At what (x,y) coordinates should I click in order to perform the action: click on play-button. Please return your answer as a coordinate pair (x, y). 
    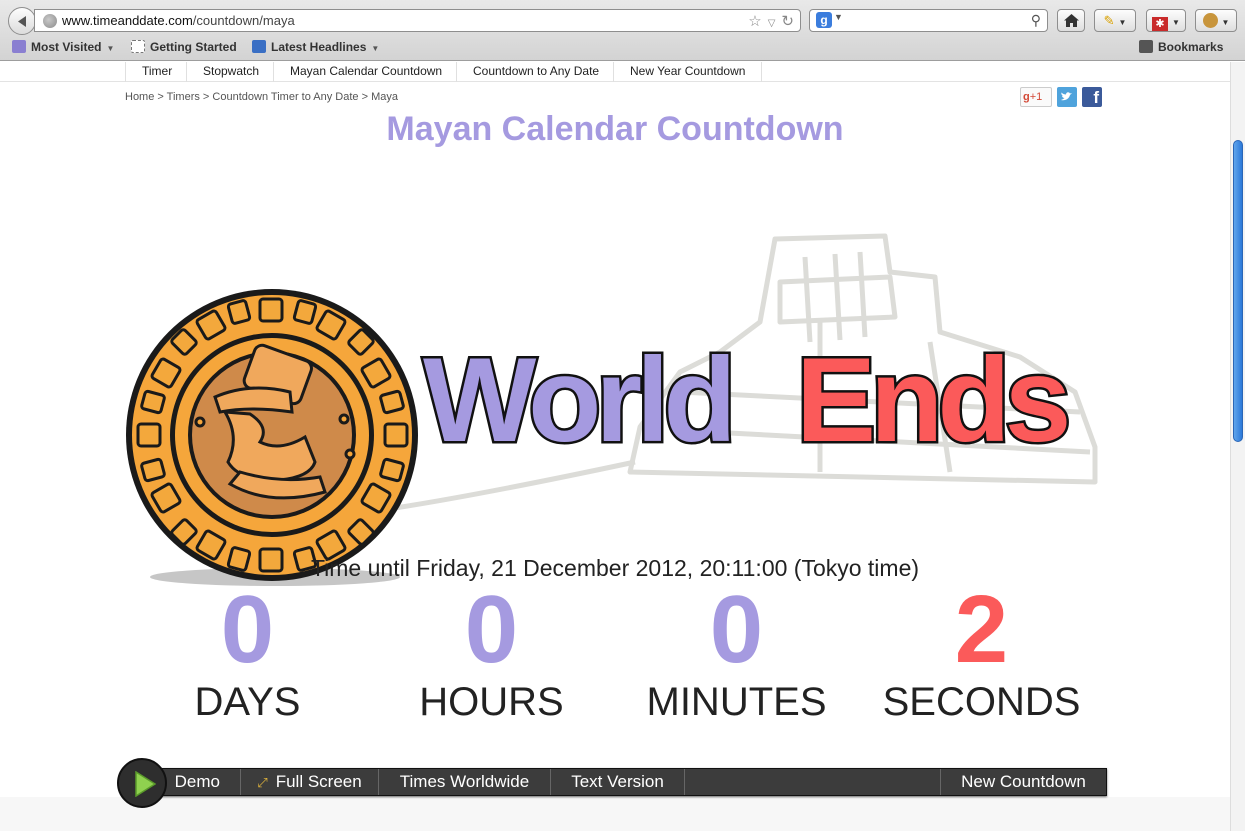
    Looking at the image, I should click on (142, 783).